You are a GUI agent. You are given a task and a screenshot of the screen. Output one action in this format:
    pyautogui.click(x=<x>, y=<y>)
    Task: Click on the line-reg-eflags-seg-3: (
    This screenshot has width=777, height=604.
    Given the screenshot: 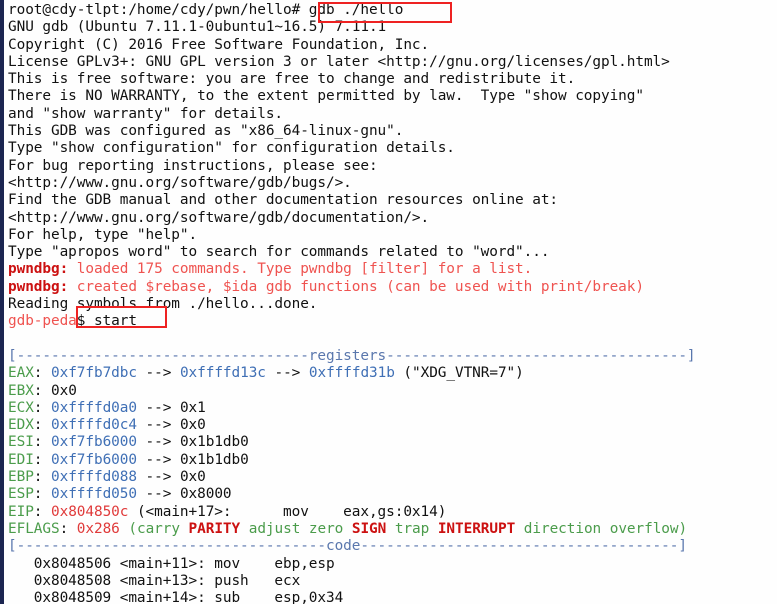 What is the action you would take?
    pyautogui.click(x=128, y=528)
    